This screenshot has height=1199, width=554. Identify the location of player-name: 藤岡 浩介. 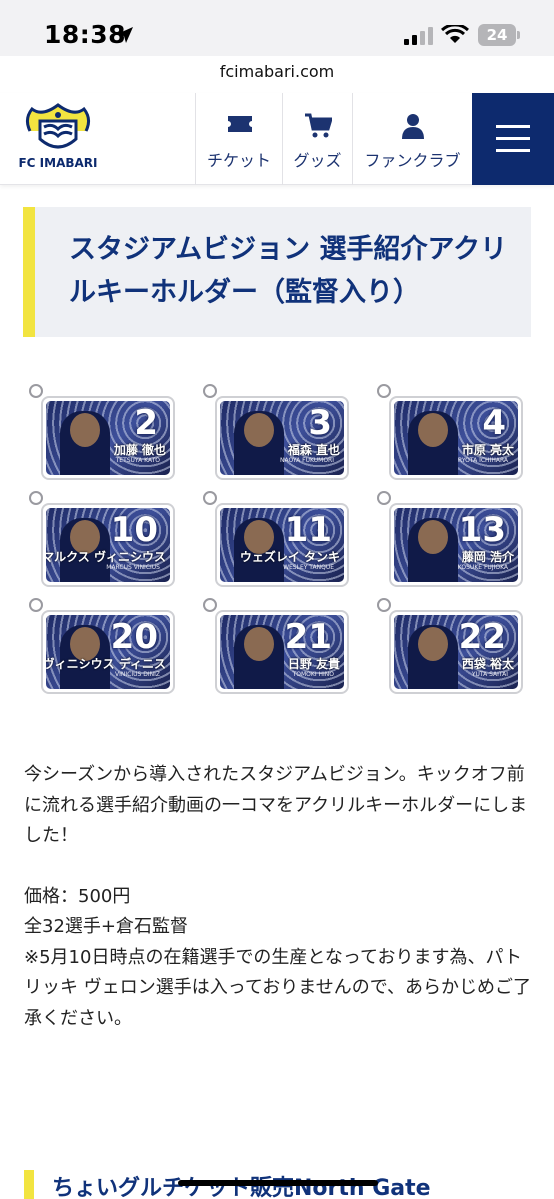
(487, 557).